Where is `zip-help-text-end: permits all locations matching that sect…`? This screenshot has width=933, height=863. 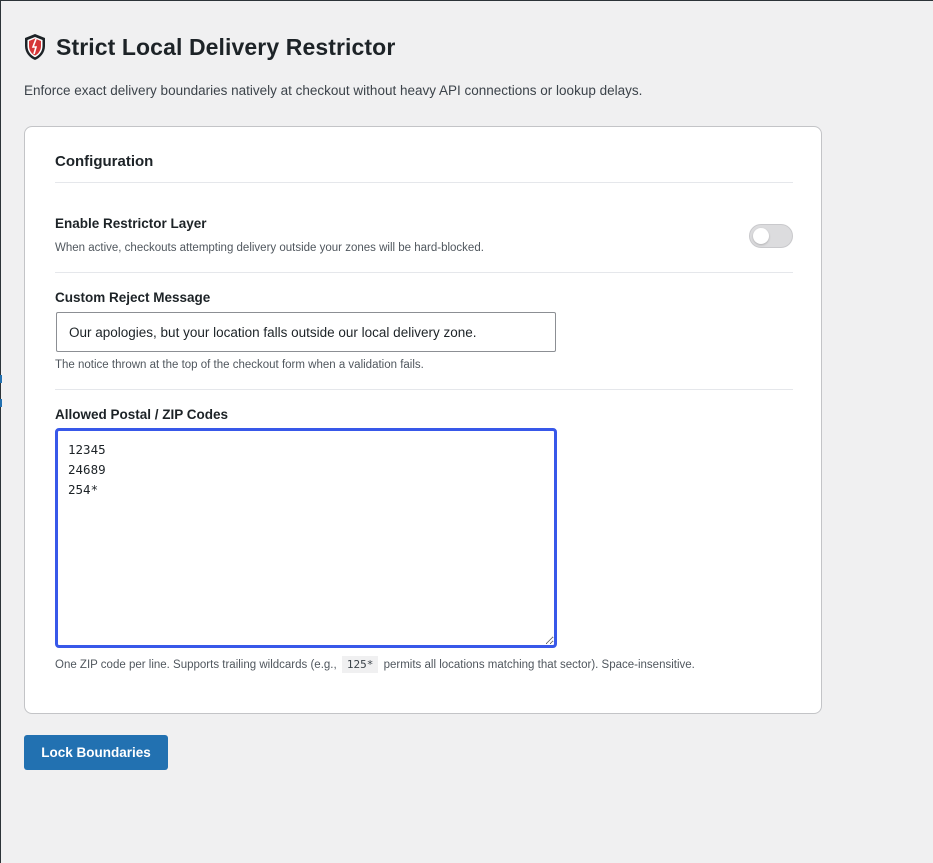 zip-help-text-end: permits all locations matching that sect… is located at coordinates (539, 665).